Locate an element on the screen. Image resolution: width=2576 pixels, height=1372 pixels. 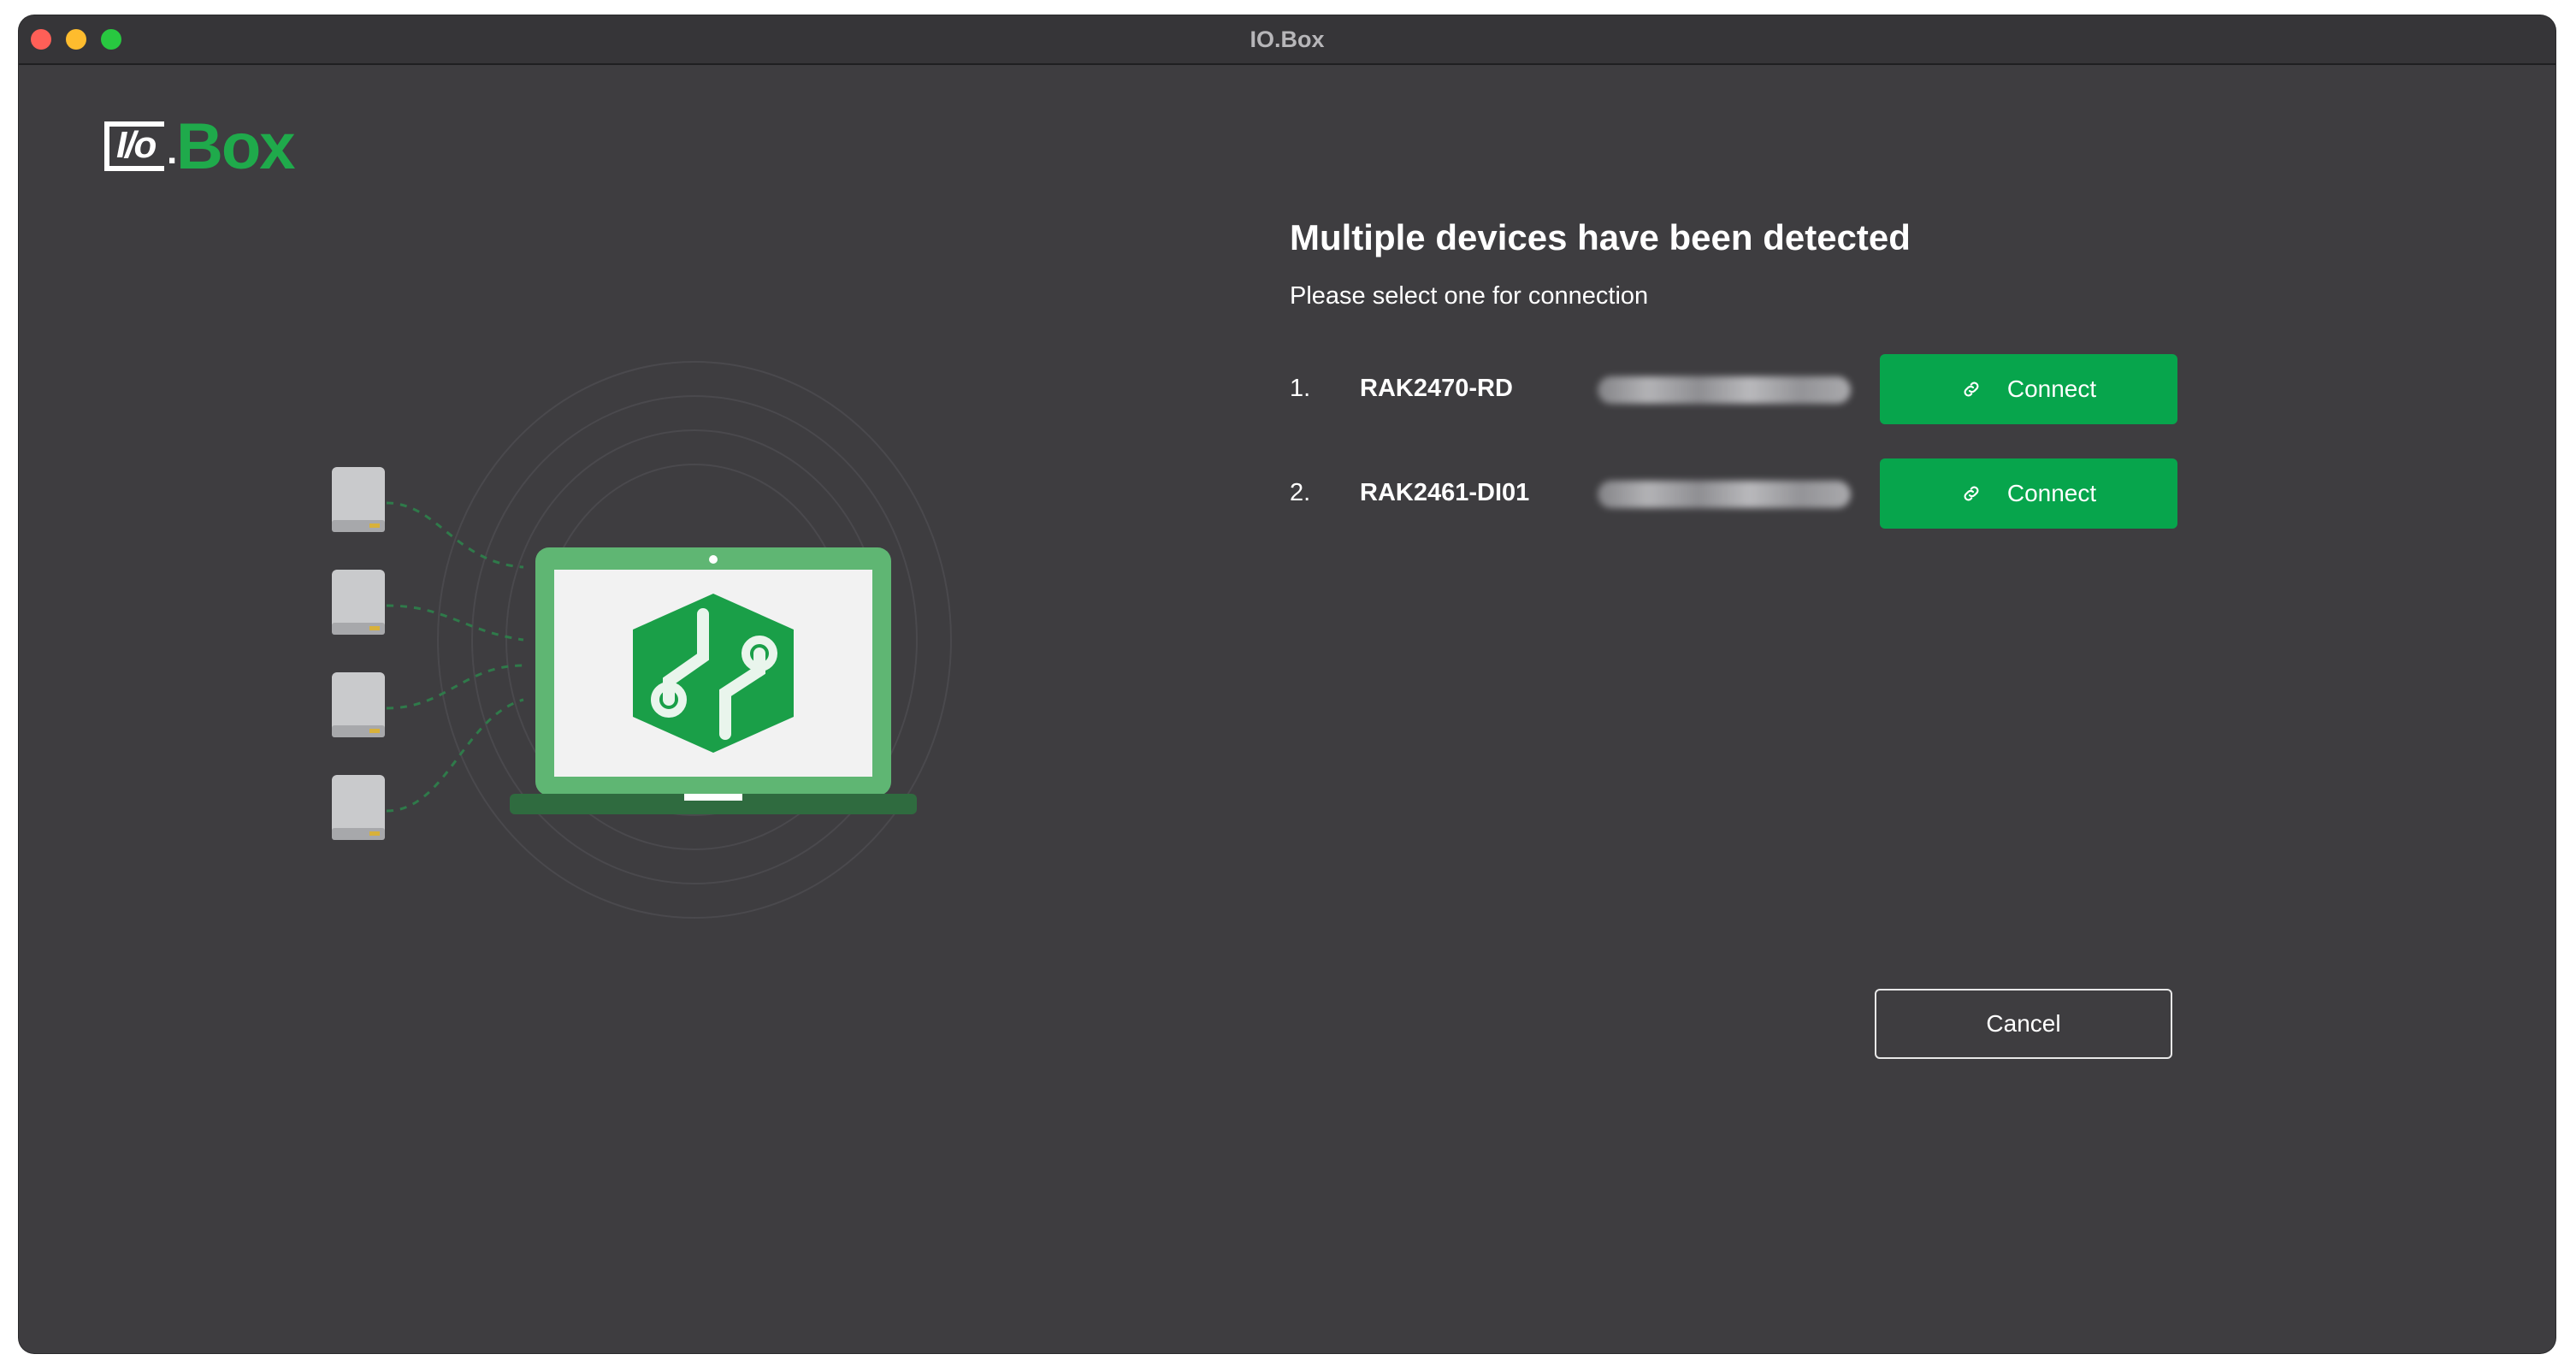
device-row-1: 1. RAK2470-RD Connect is located at coordinates (1734, 389).